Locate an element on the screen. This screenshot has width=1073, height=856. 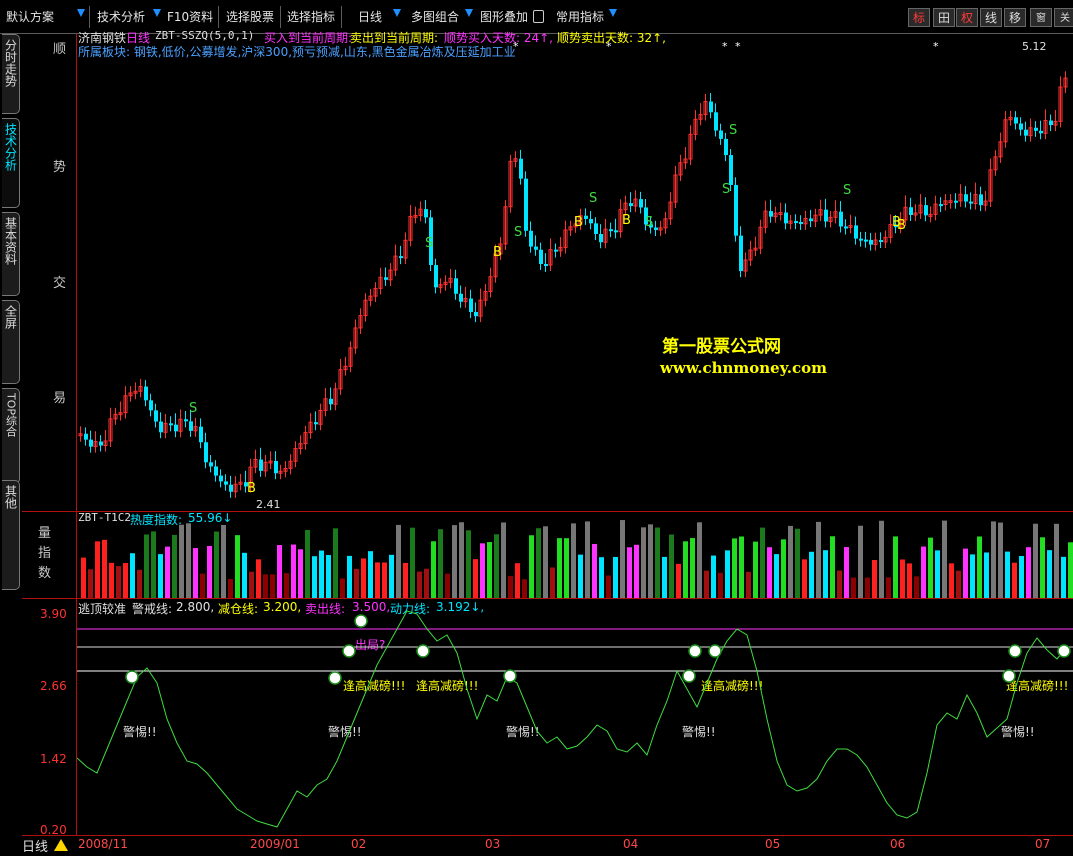
period-selector: 日线 is located at coordinates (35, 845).